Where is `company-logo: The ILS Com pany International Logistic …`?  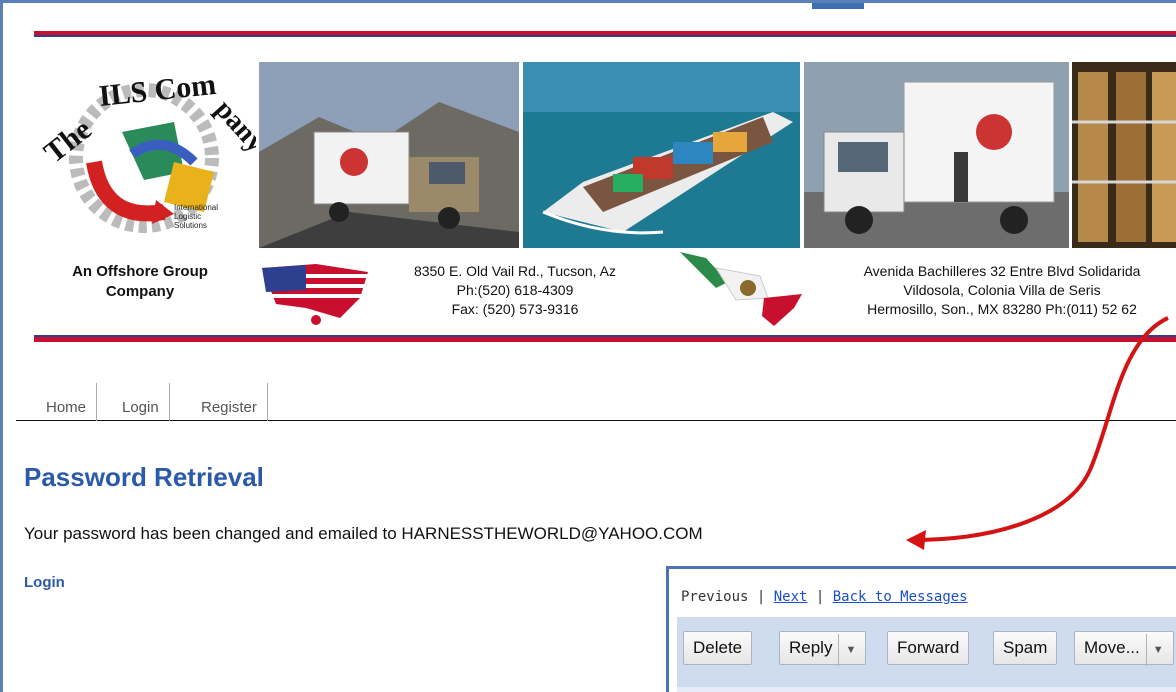 company-logo: The ILS Com pany International Logistic … is located at coordinates (152, 157).